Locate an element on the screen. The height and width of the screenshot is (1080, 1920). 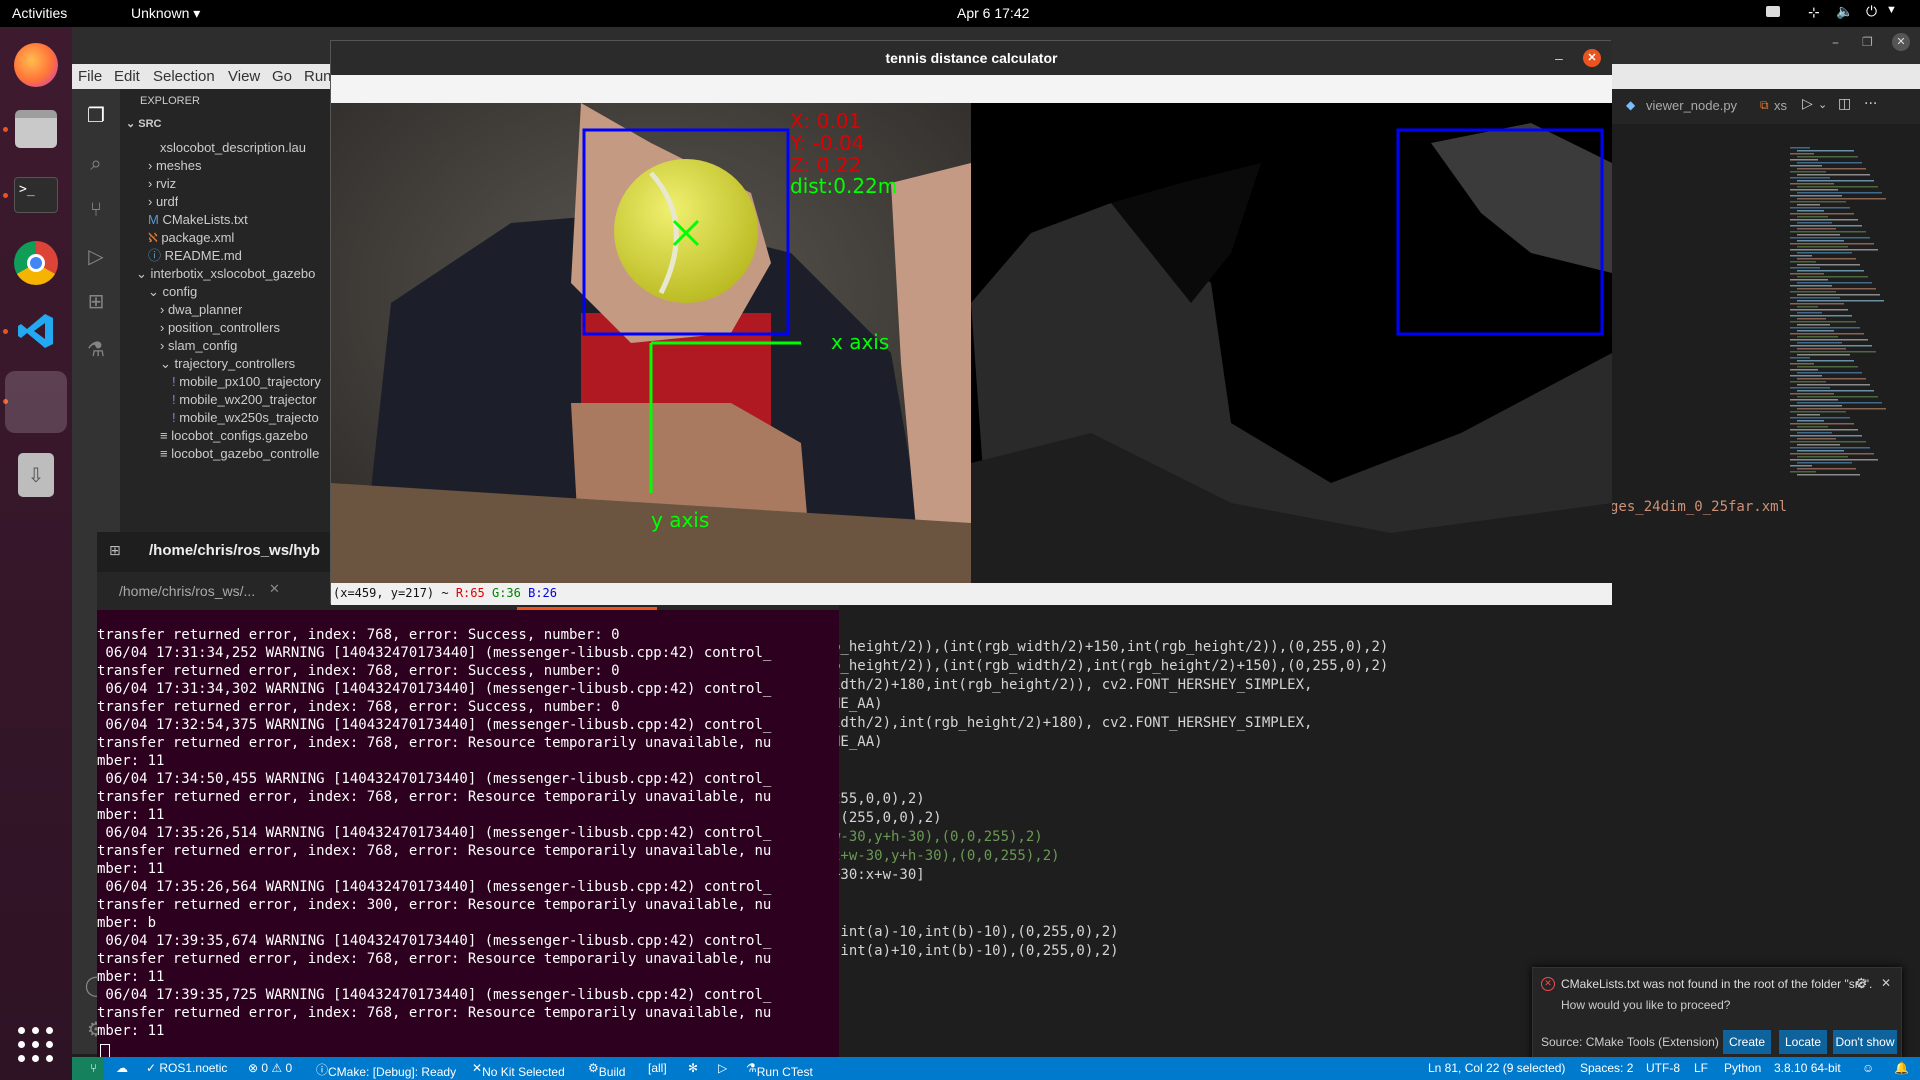
build-button: ⚙ Build is located at coordinates (606, 1070).